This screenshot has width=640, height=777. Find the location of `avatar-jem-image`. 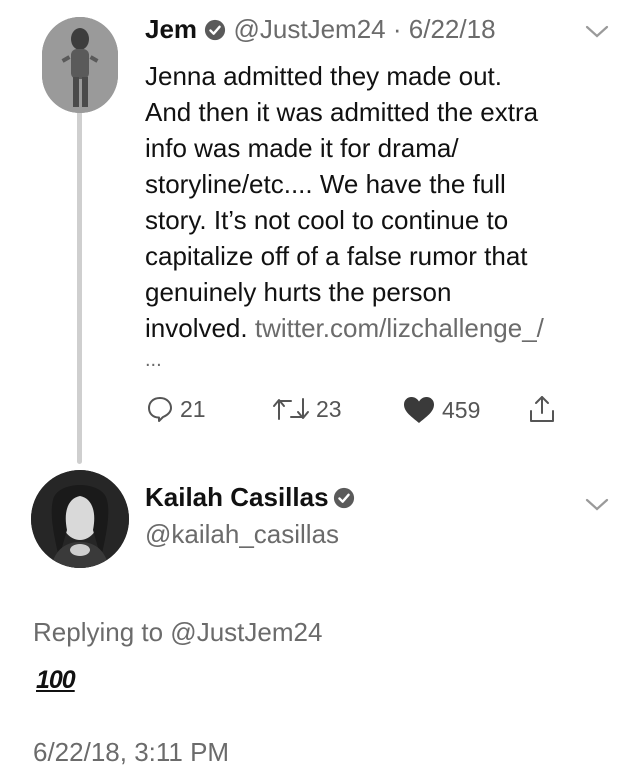

avatar-jem-image is located at coordinates (80, 65).